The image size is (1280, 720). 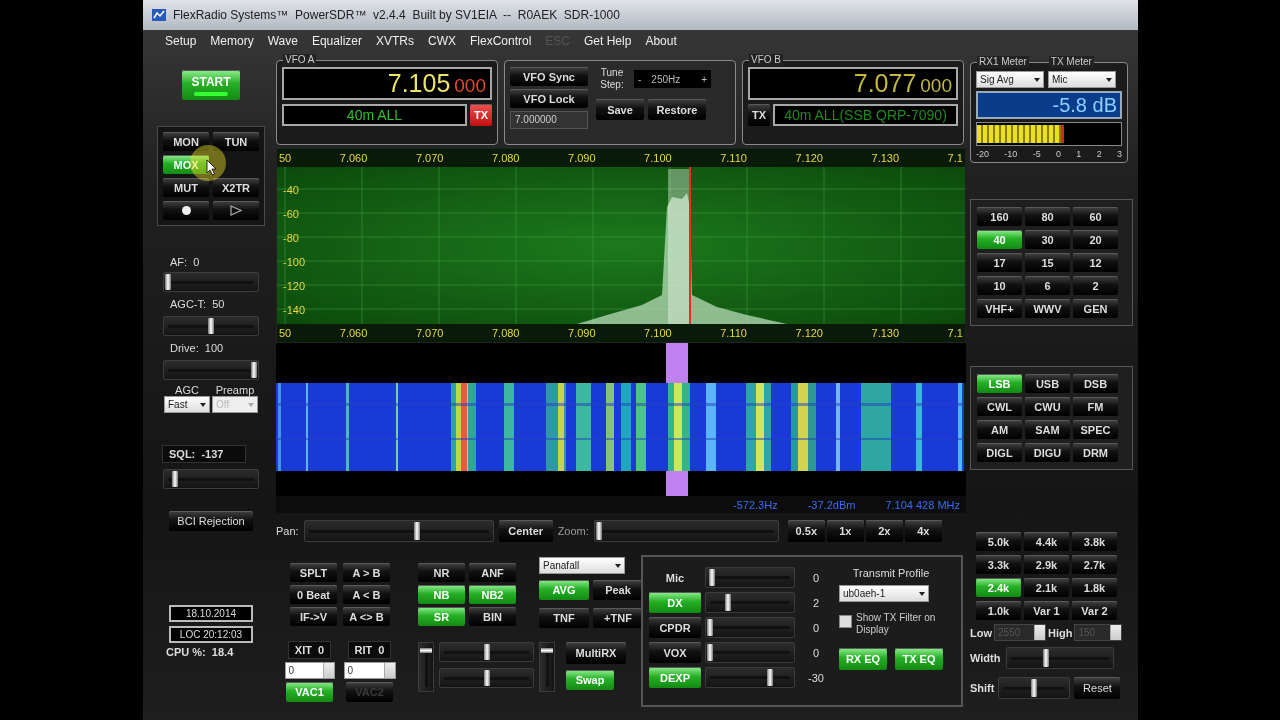 What do you see at coordinates (1047, 406) in the screenshot?
I see `mode-button: CWU` at bounding box center [1047, 406].